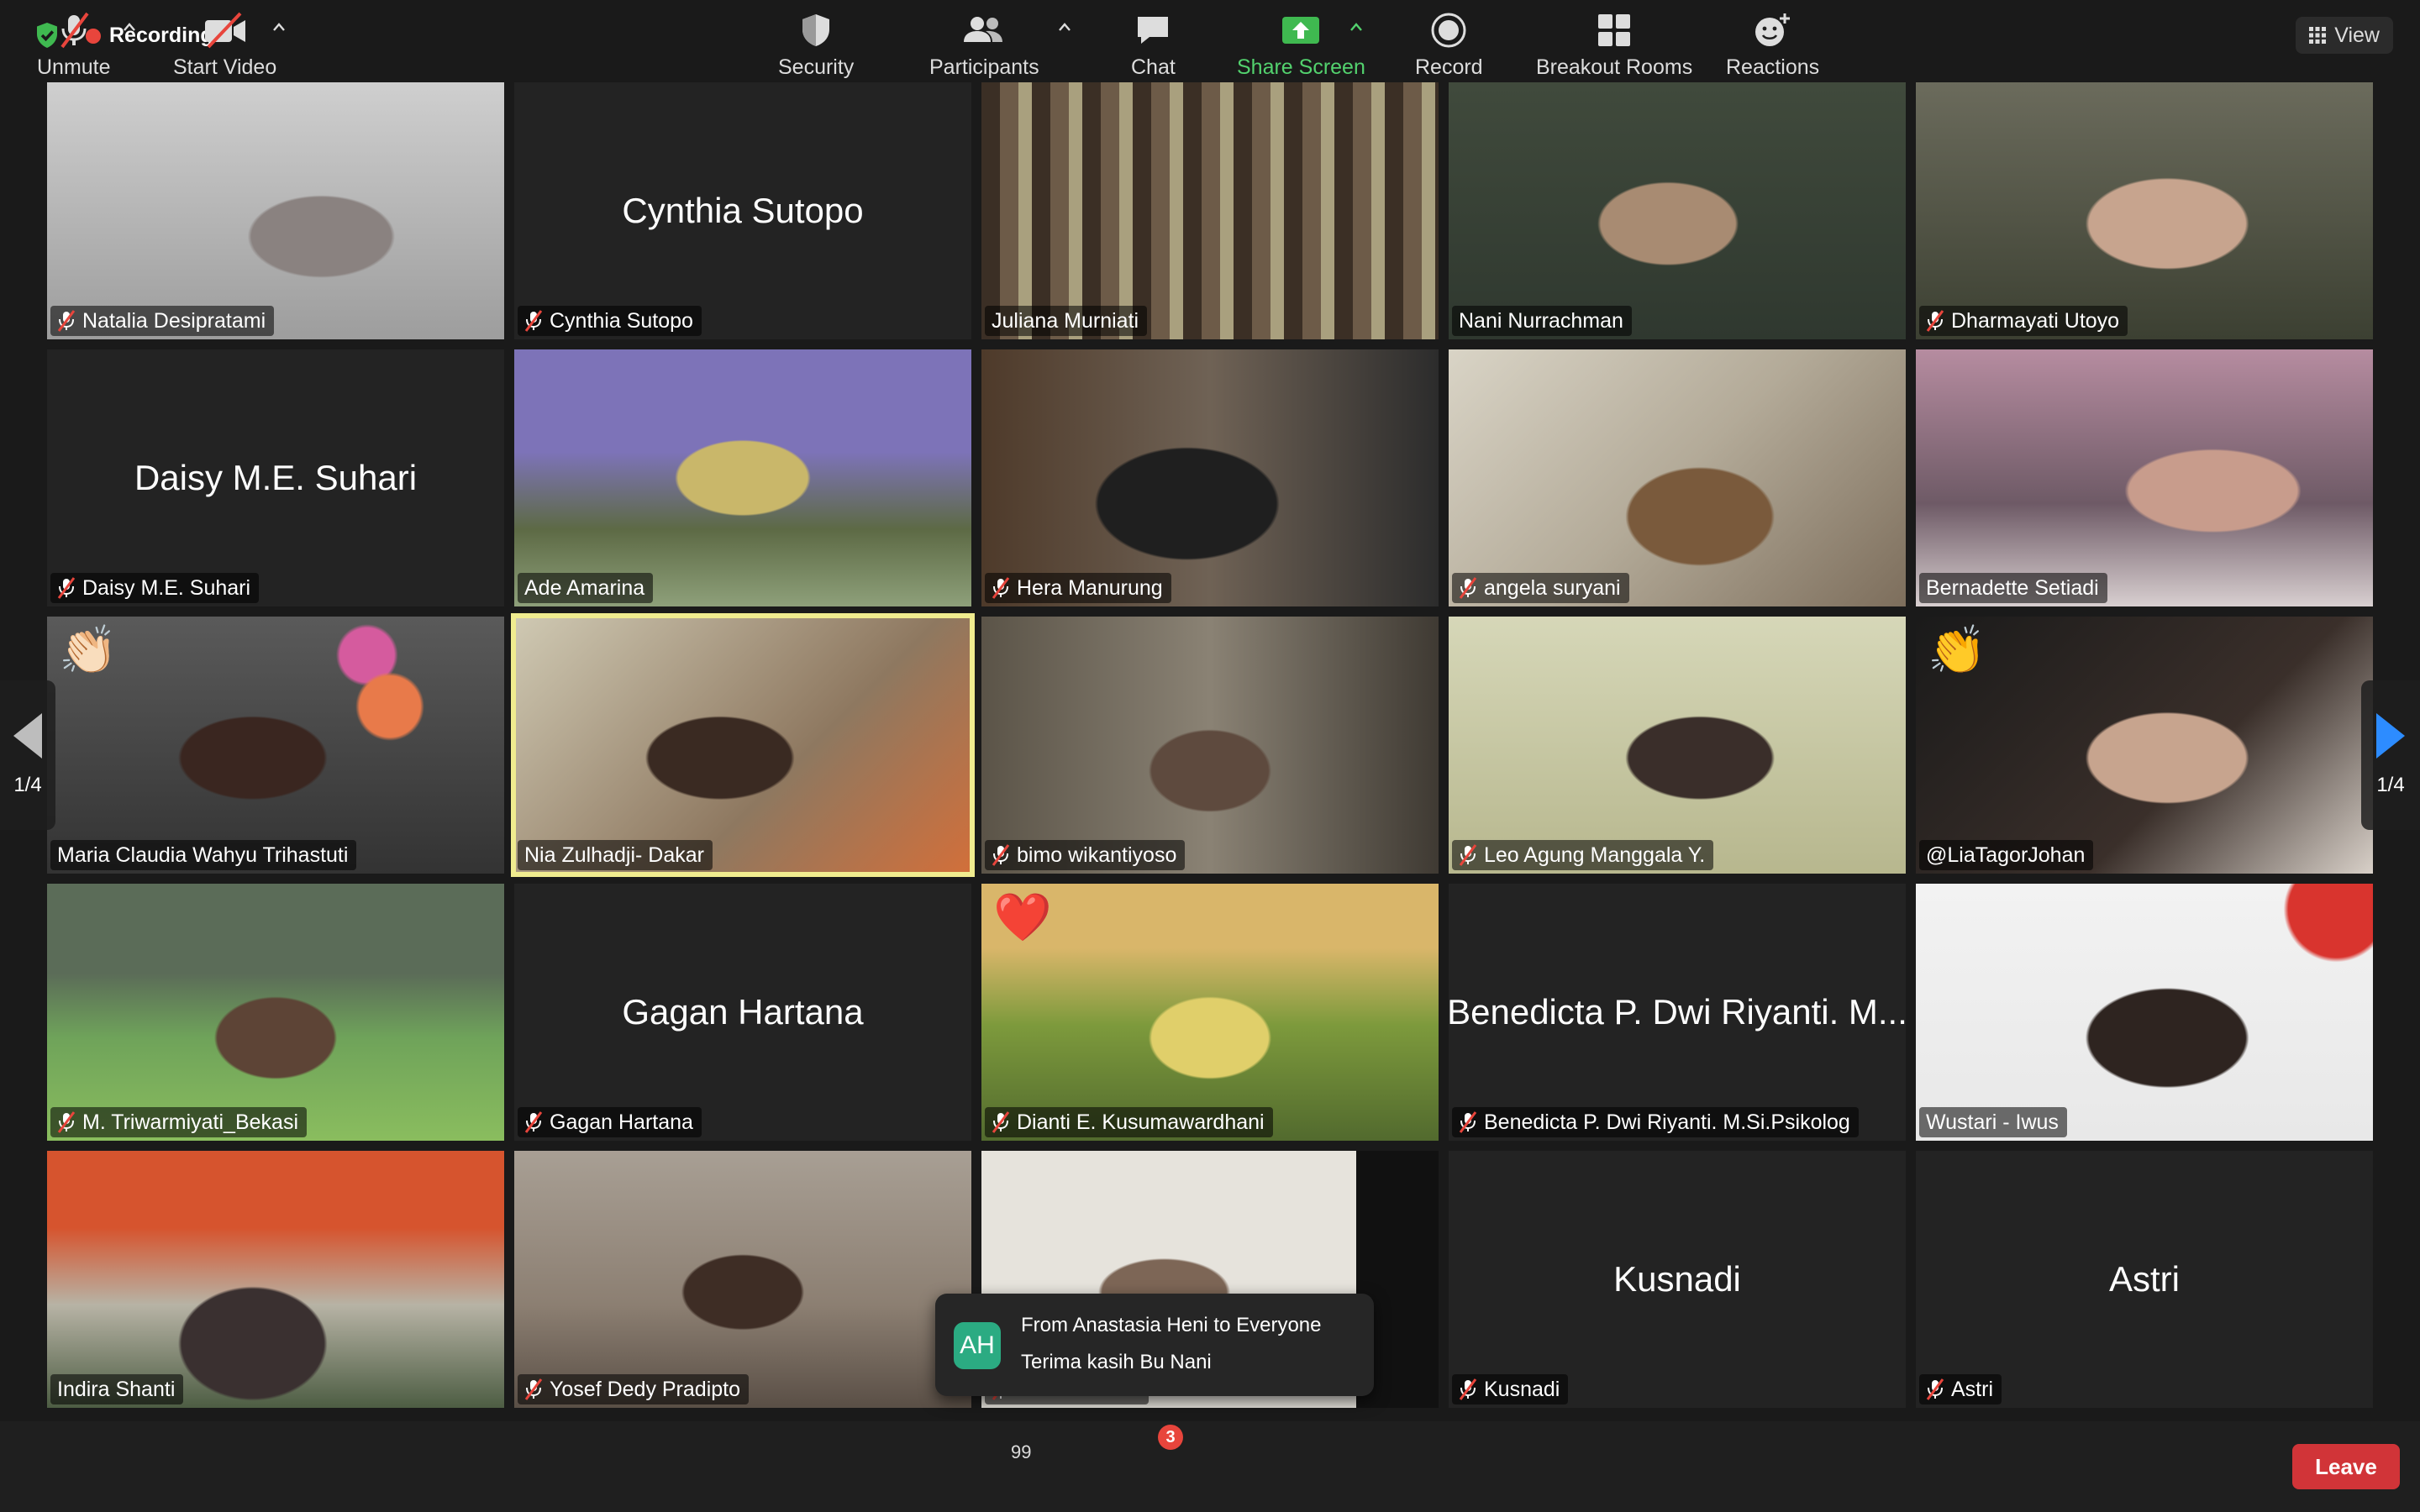  I want to click on participant-tile: 👏🏻 Maria Claudia Wahyu Trihastuti, so click(276, 745).